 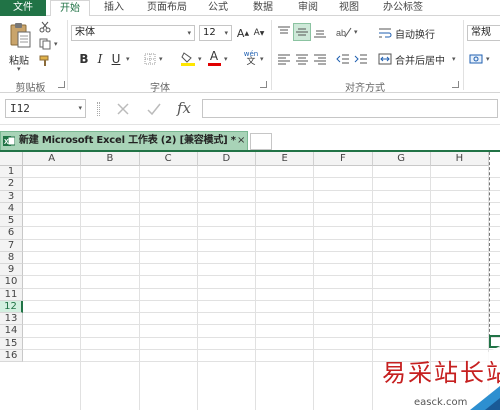 What do you see at coordinates (11, 245) in the screenshot?
I see `row-header-7: 7` at bounding box center [11, 245].